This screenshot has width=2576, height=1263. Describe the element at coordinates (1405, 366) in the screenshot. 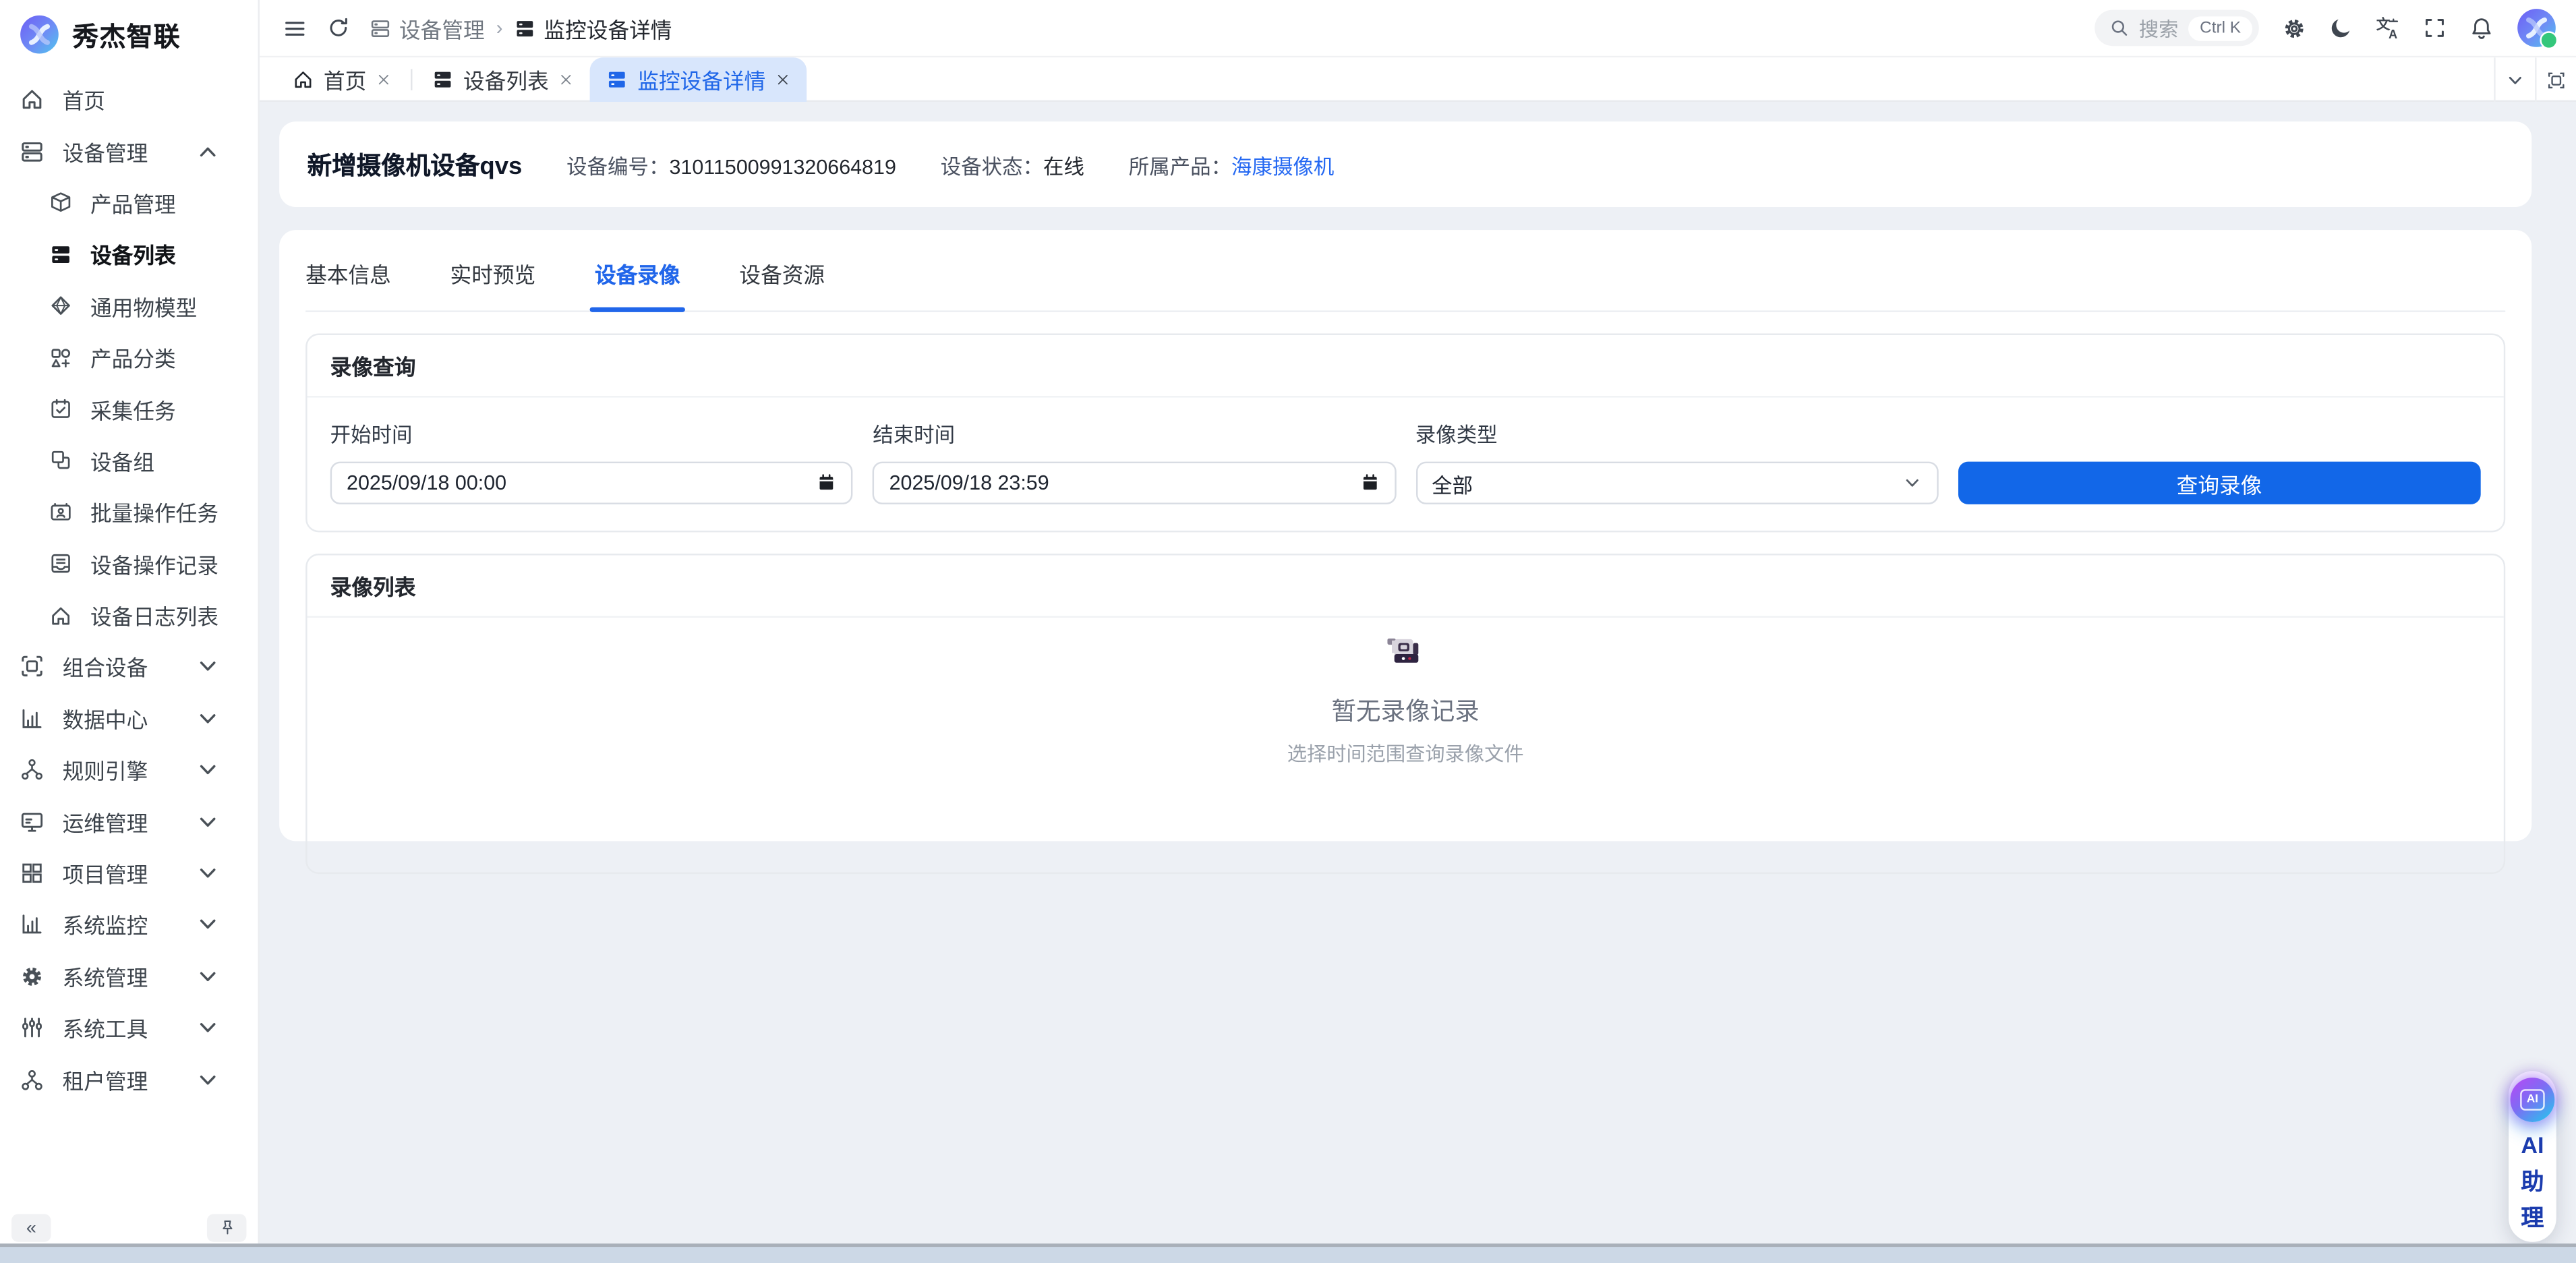

I see `query-card-title: 录像查询` at that location.